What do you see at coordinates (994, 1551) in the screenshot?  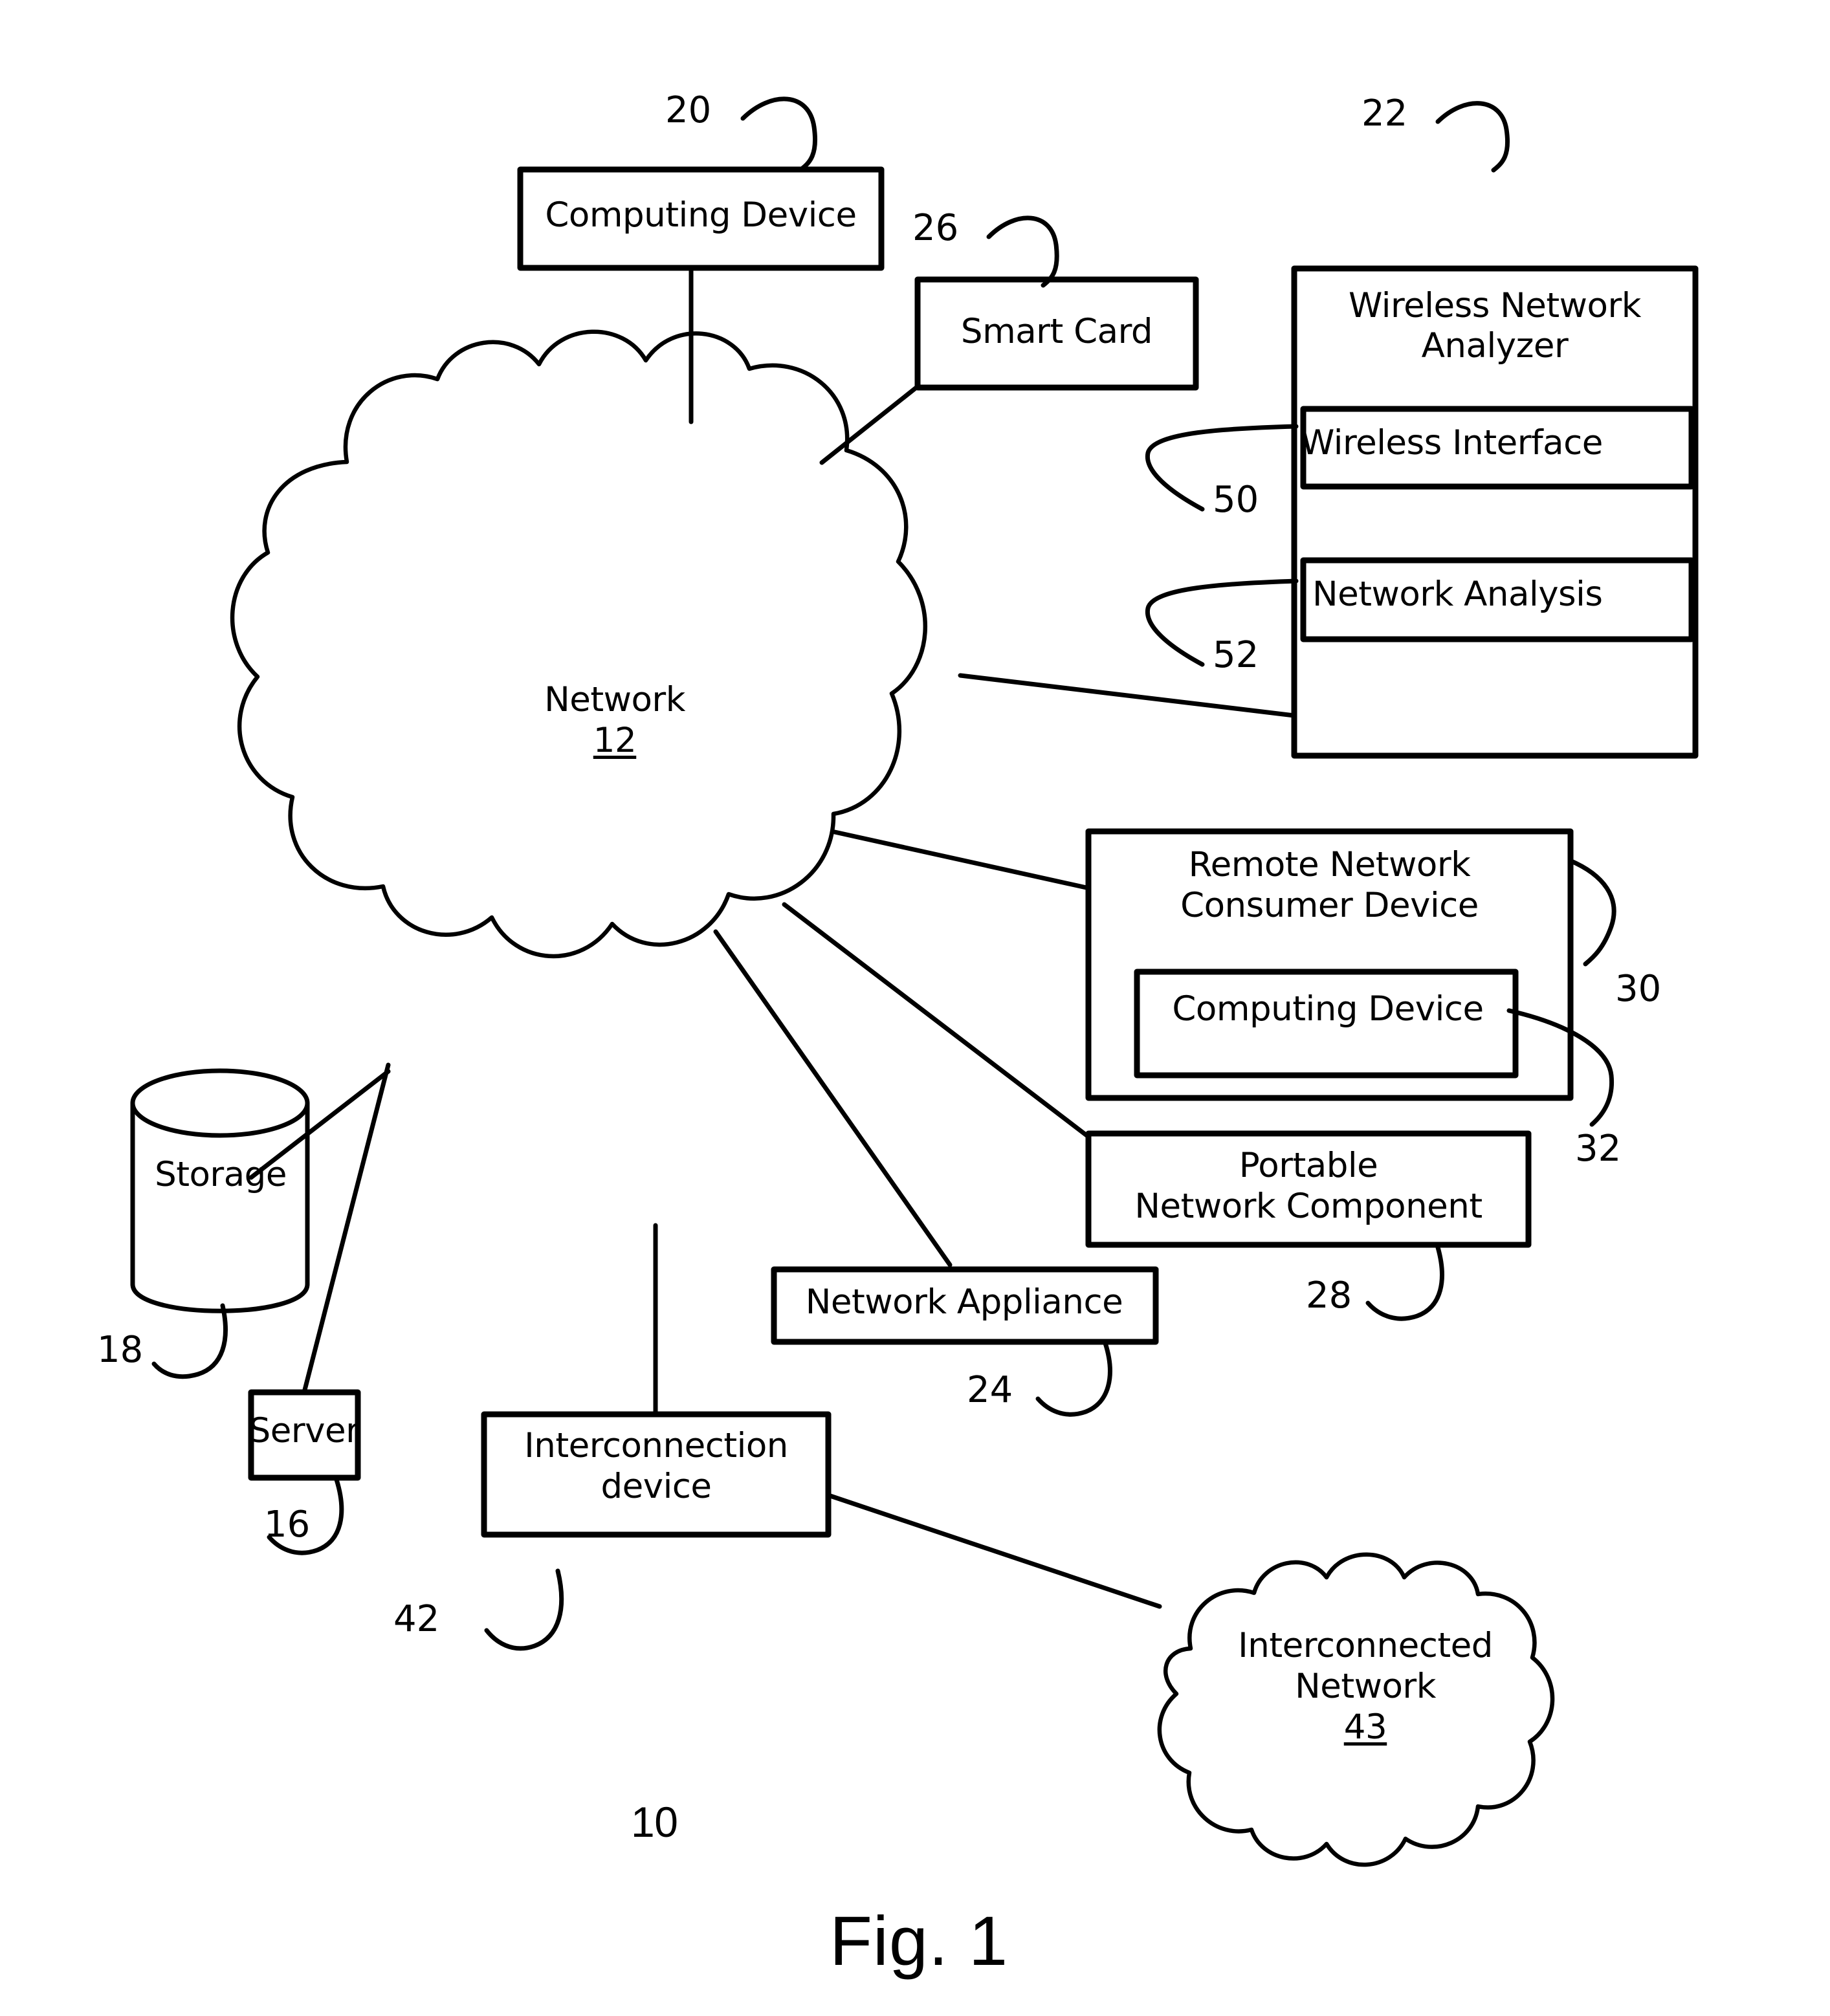 I see `link-interconnection-device-to-interconnected-network` at bounding box center [994, 1551].